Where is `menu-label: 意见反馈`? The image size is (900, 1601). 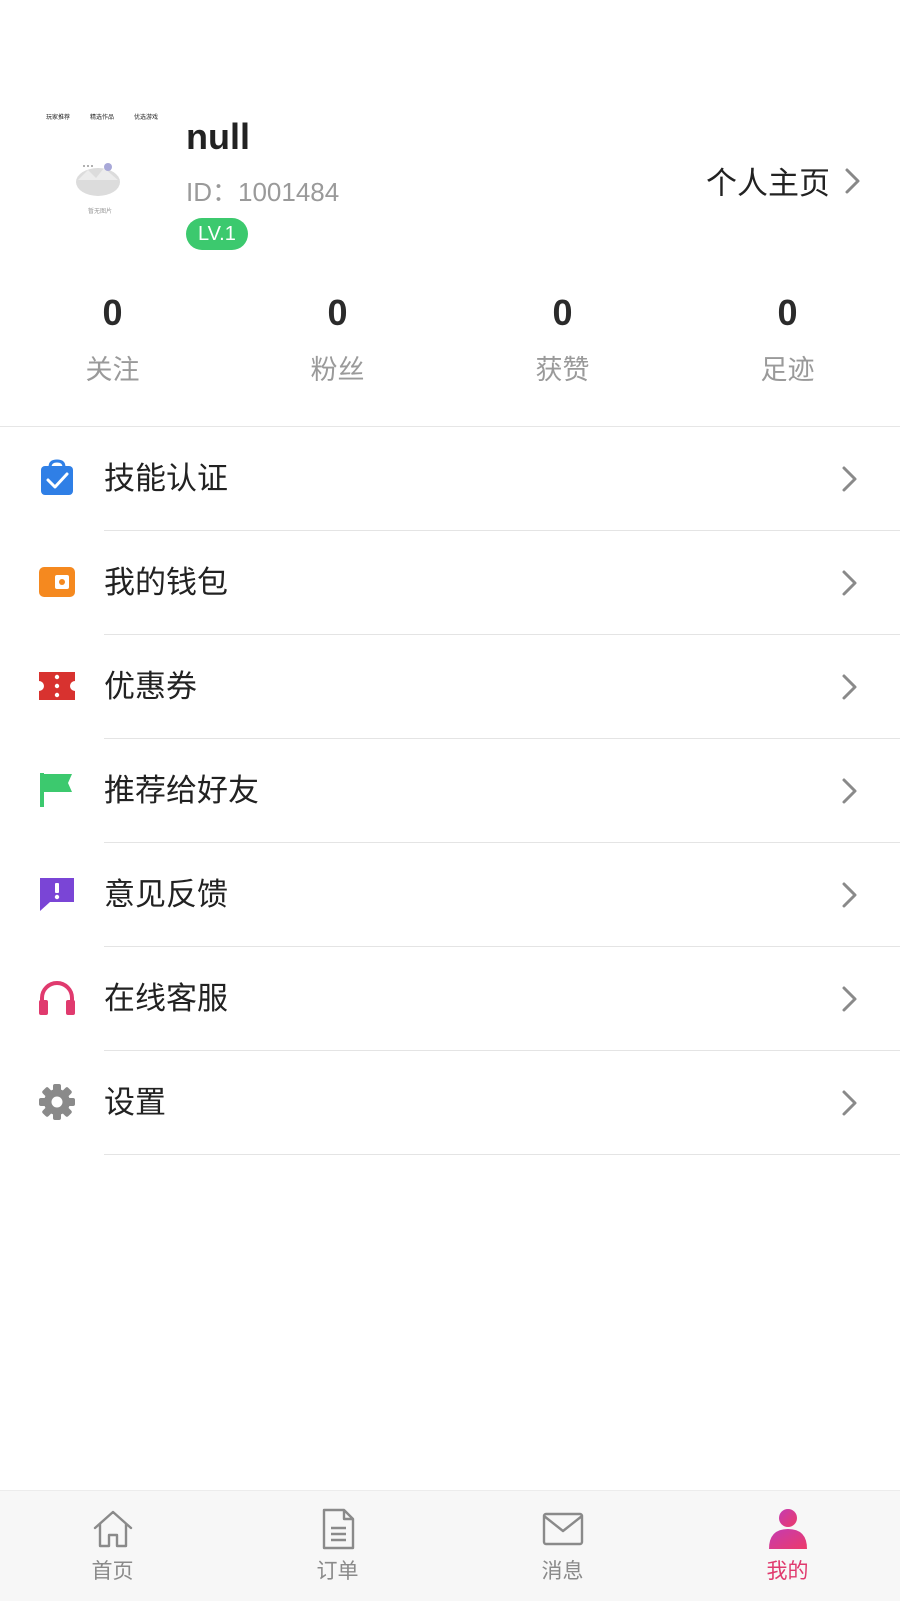 menu-label: 意见反馈 is located at coordinates (166, 895).